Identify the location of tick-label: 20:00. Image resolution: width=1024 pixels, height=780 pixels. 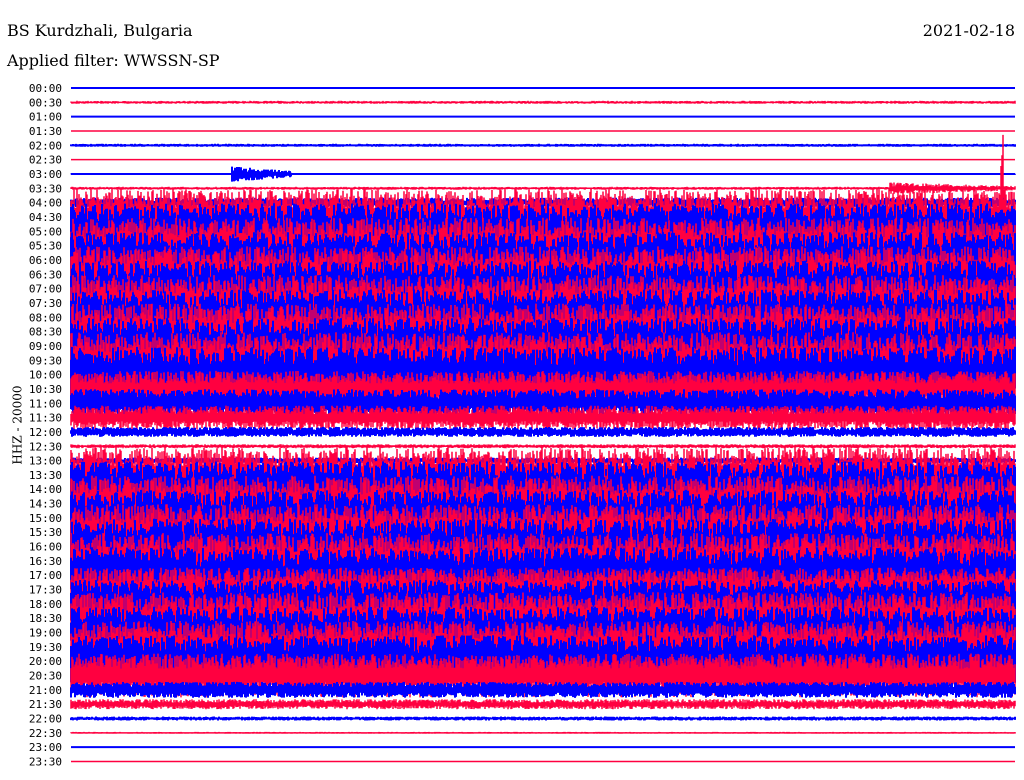
(45, 661).